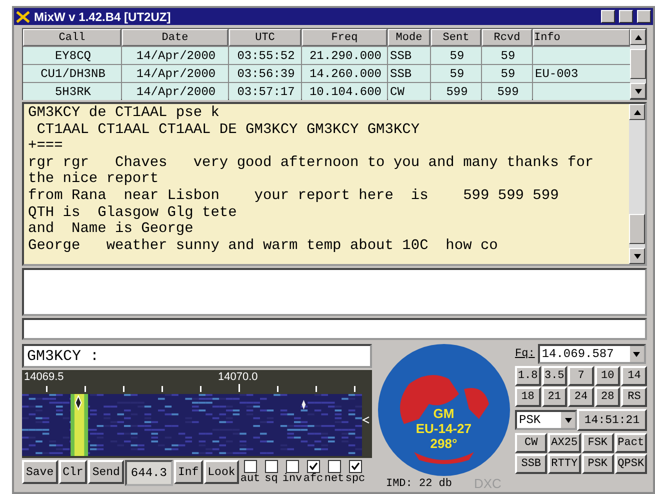 The height and width of the screenshot is (494, 655). What do you see at coordinates (409, 37) in the screenshot?
I see `column-header: Mode` at bounding box center [409, 37].